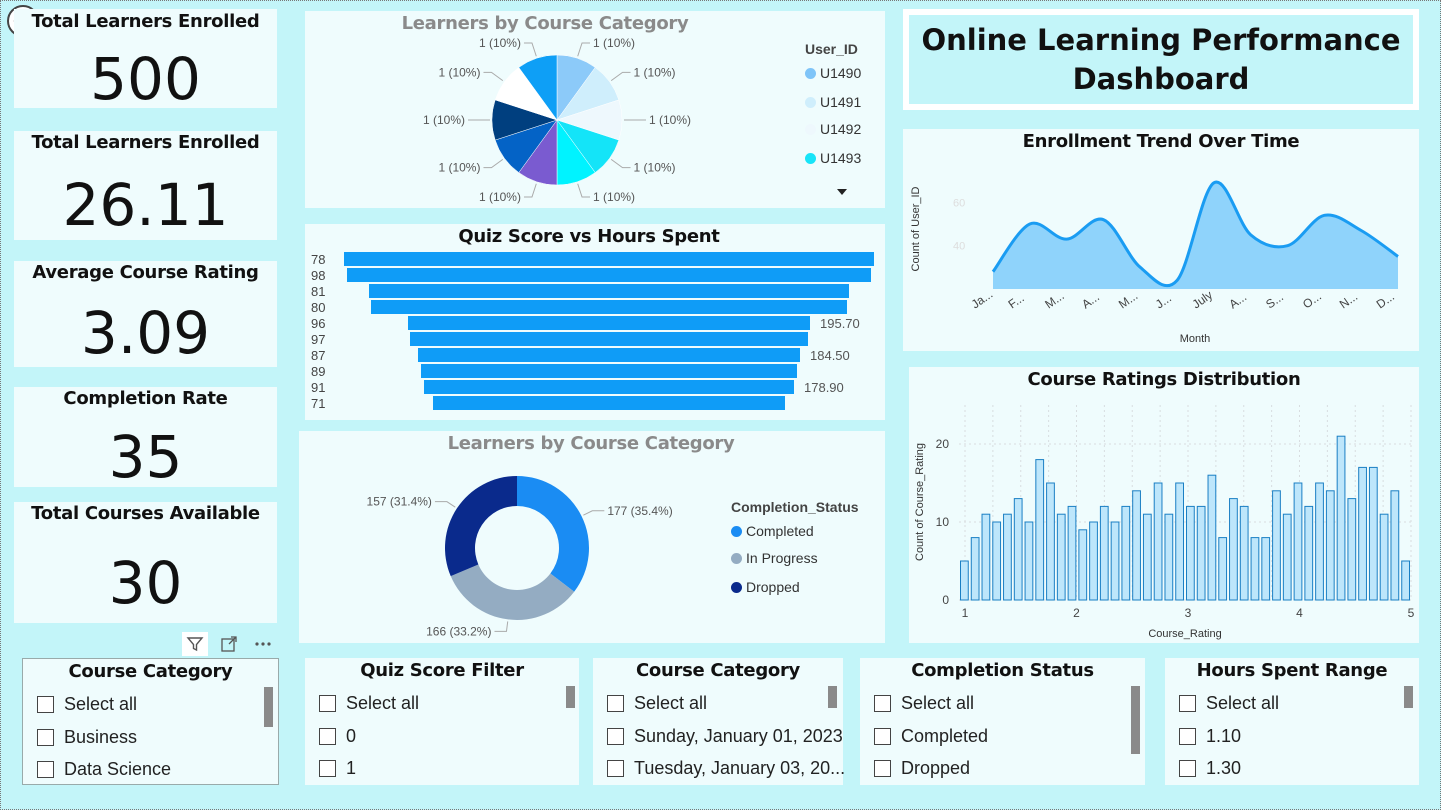 This screenshot has height=810, width=1441. Describe the element at coordinates (772, 531) in the screenshot. I see `donut-legend-item: Completed` at that location.